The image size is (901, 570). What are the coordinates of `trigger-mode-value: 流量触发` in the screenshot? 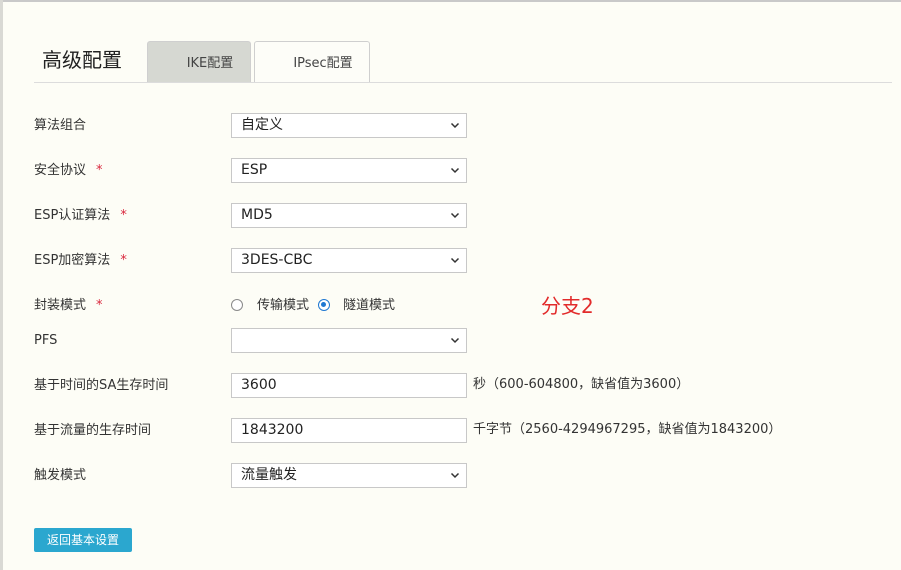 It's located at (269, 475).